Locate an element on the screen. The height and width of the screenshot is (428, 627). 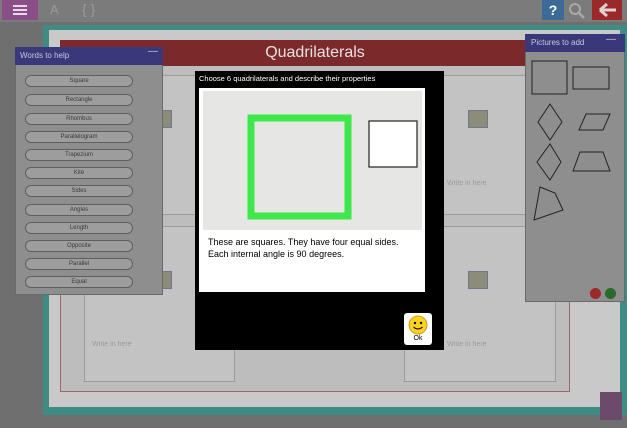
word-button-equal: Equal is located at coordinates (79, 282).